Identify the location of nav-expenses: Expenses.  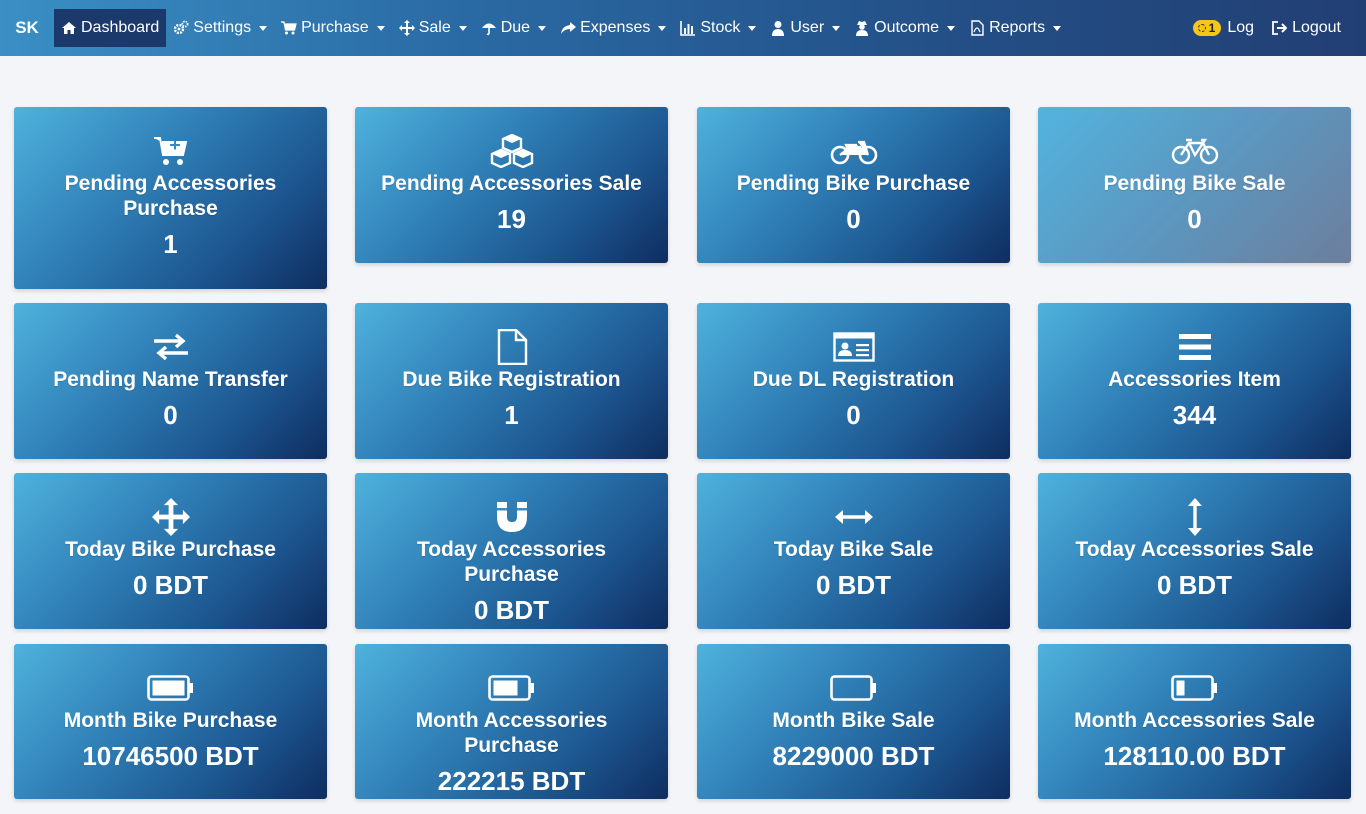
(613, 28).